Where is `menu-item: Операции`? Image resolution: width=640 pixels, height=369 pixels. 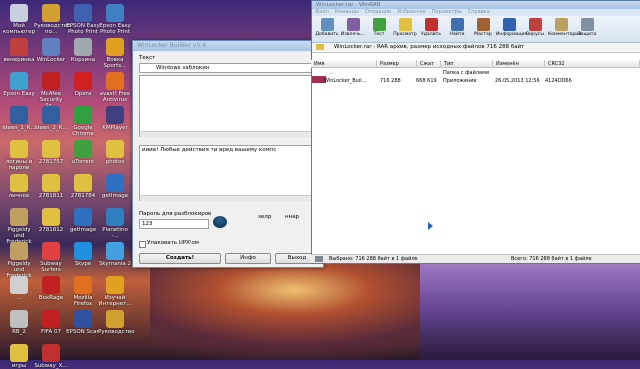
menu-item: Операции is located at coordinates (378, 12).